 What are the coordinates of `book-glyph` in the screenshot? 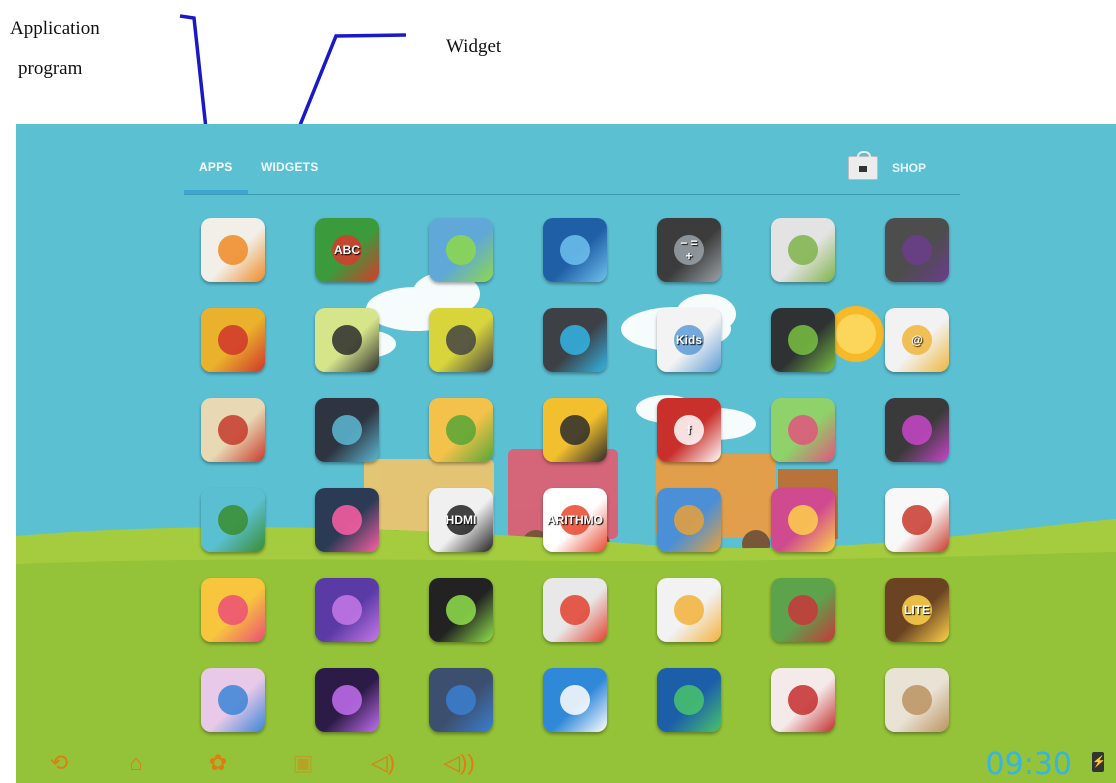 It's located at (233, 430).